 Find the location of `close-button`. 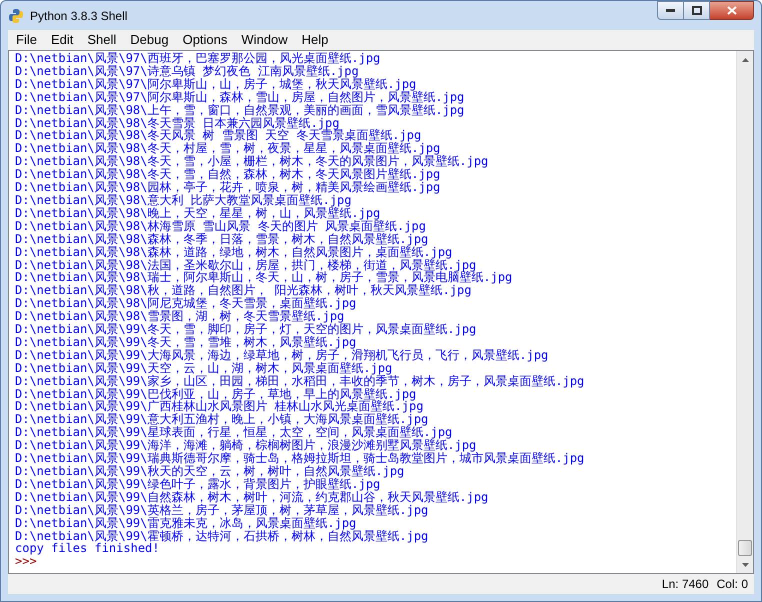

close-button is located at coordinates (732, 10).